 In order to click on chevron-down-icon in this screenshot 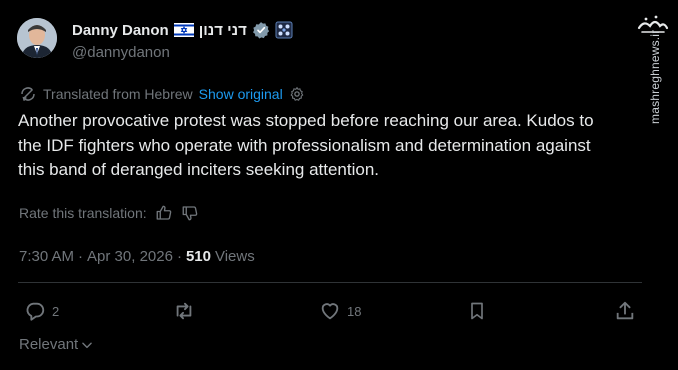, I will do `click(87, 345)`.